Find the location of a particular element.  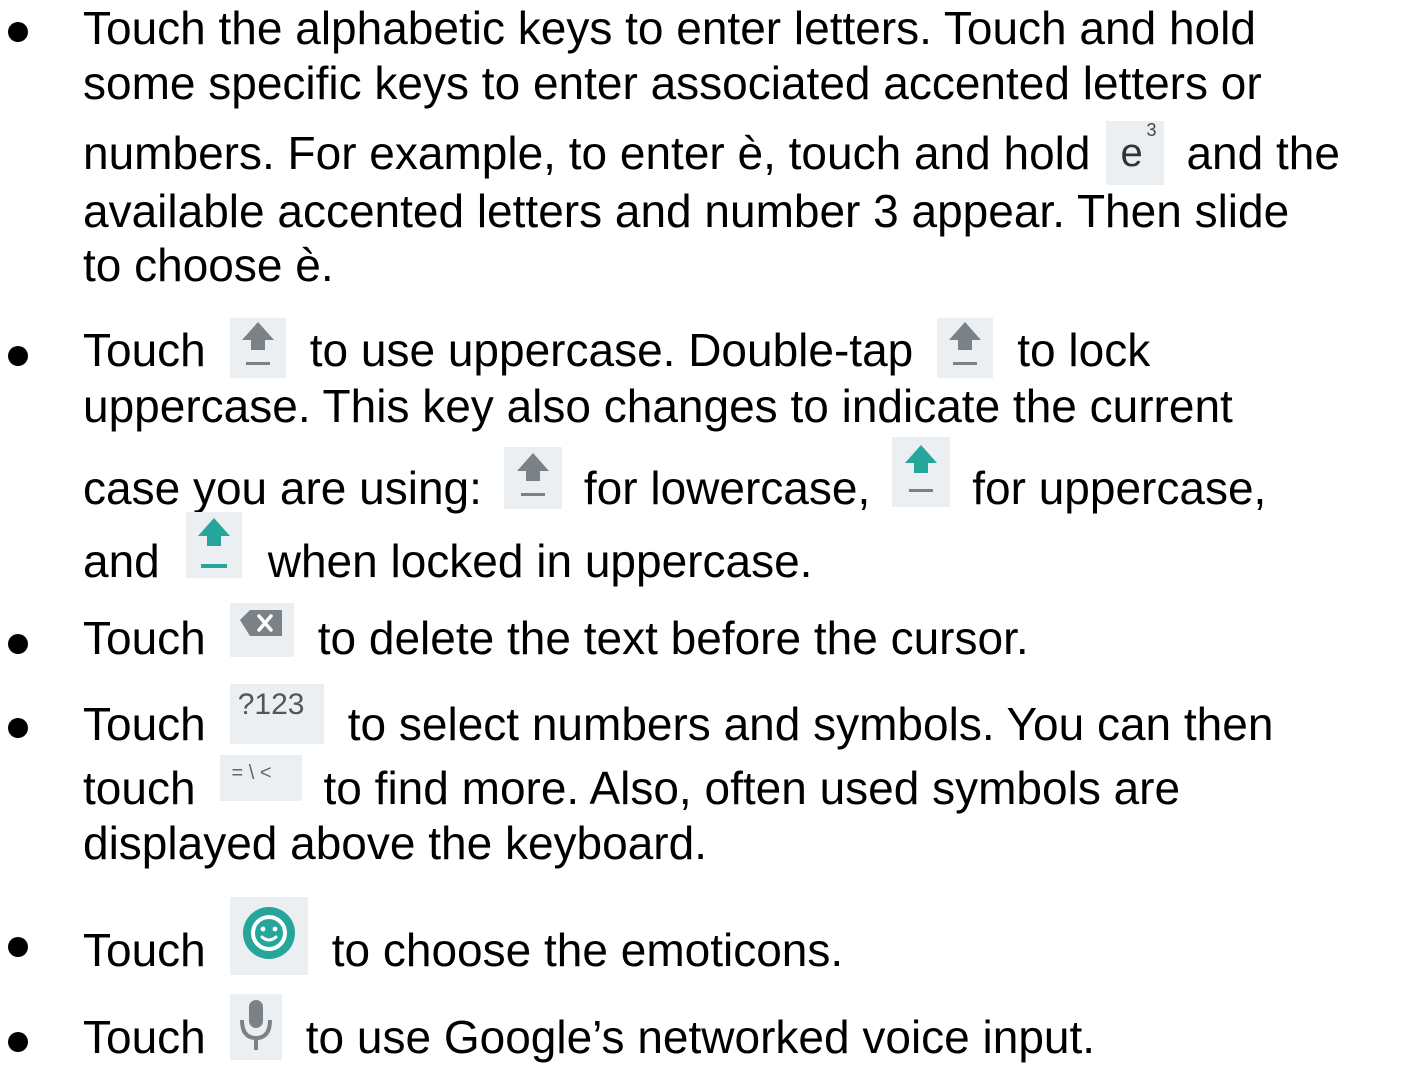

delete-icon is located at coordinates (261, 629).